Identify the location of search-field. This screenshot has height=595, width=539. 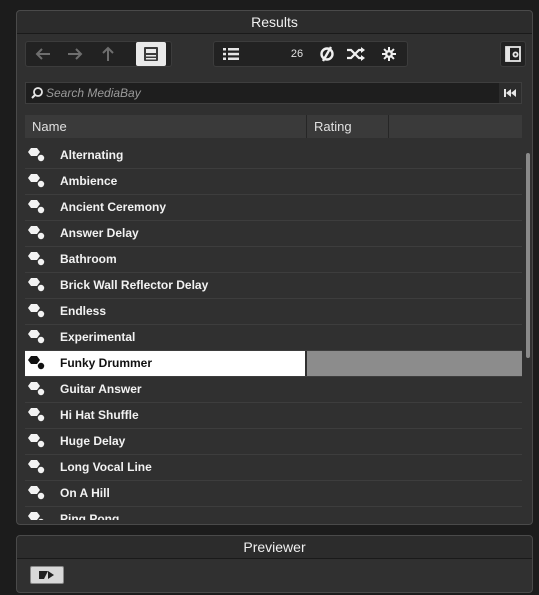
(273, 93).